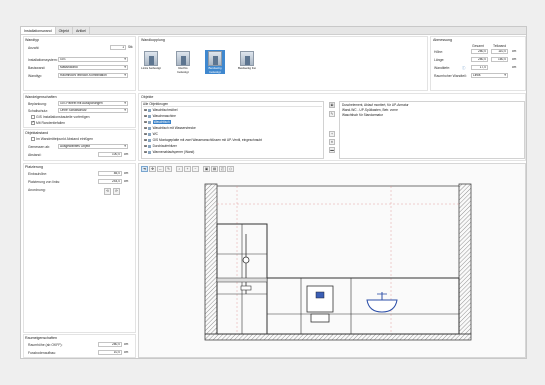 This screenshot has height=385, width=545. What do you see at coordinates (332, 105) in the screenshot?
I see `tree-action-icon: ▣` at bounding box center [332, 105].